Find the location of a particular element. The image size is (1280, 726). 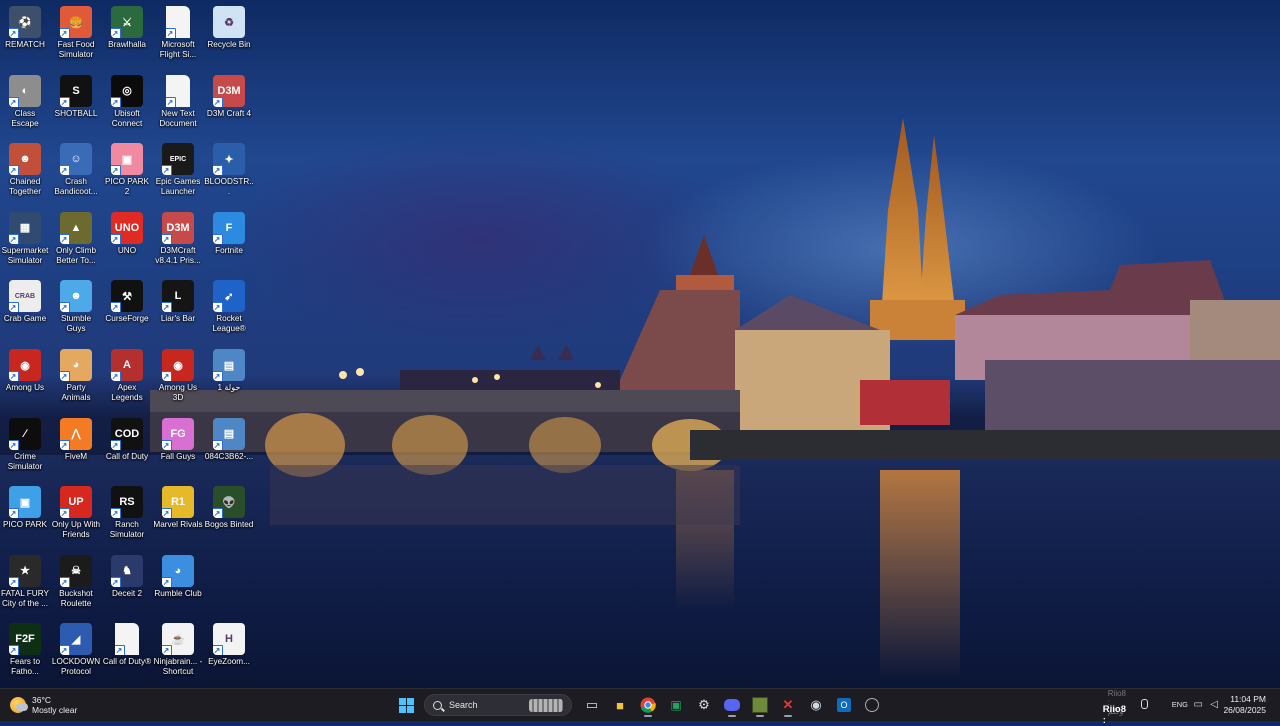

desktop-icon: R1 ↗ Marvel Rivals is located at coordinates (178, 516).